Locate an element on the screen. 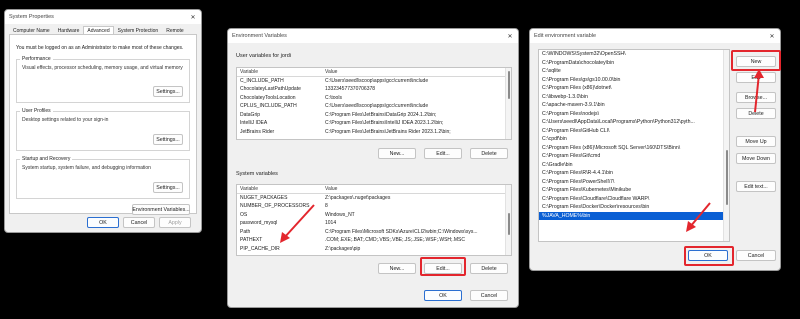  list-item: C:\Program Files\R\R-4.4.1\bin is located at coordinates (634, 173).